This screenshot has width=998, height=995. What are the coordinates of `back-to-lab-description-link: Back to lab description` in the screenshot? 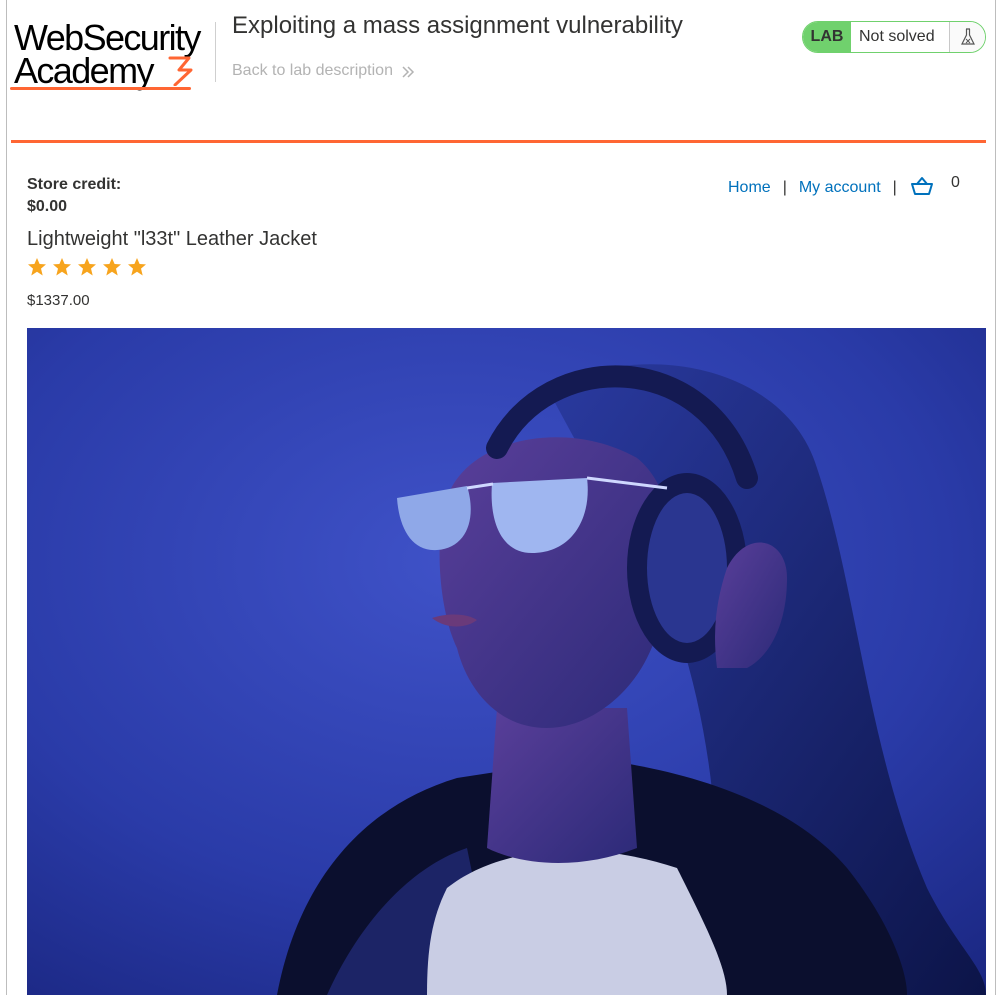 It's located at (323, 71).